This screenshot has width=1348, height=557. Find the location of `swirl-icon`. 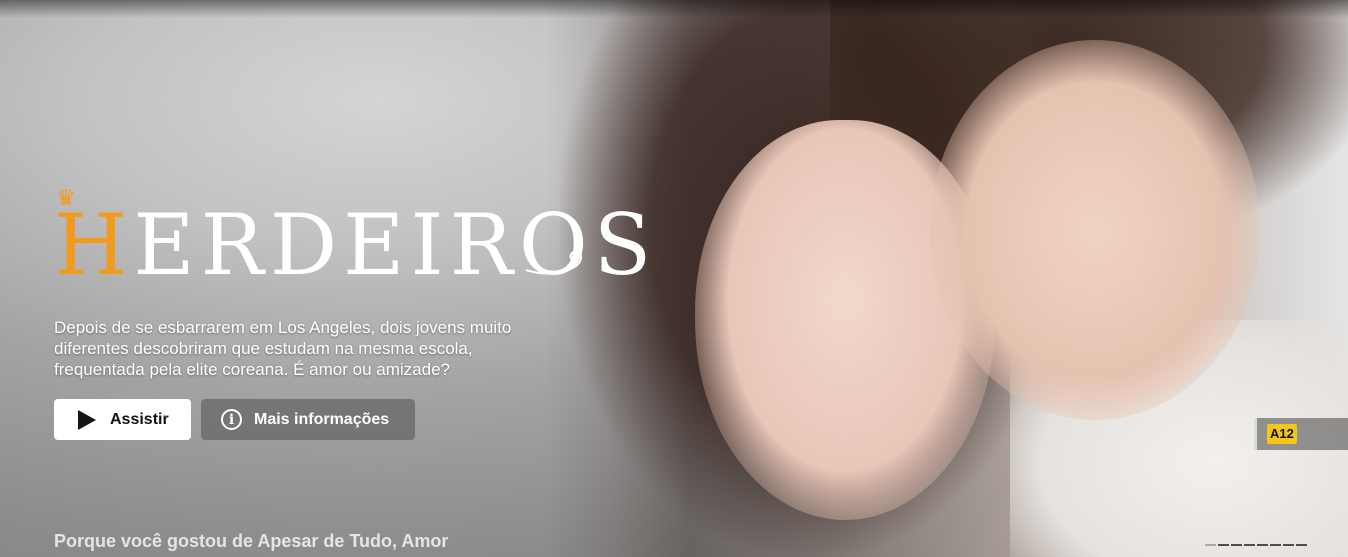

swirl-icon is located at coordinates (553, 262).